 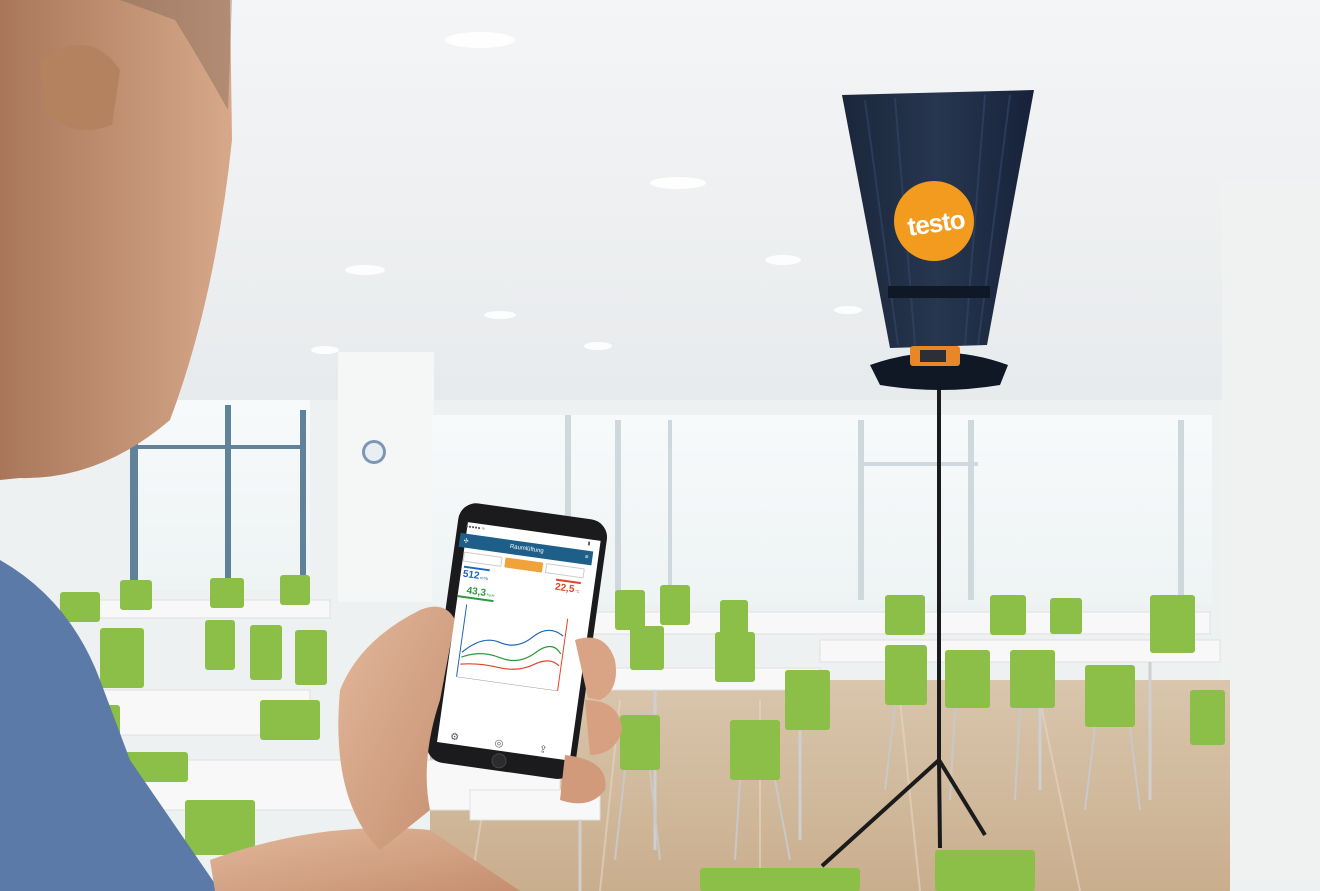 What do you see at coordinates (589, 544) in the screenshot?
I see `battery-icon: ▮` at bounding box center [589, 544].